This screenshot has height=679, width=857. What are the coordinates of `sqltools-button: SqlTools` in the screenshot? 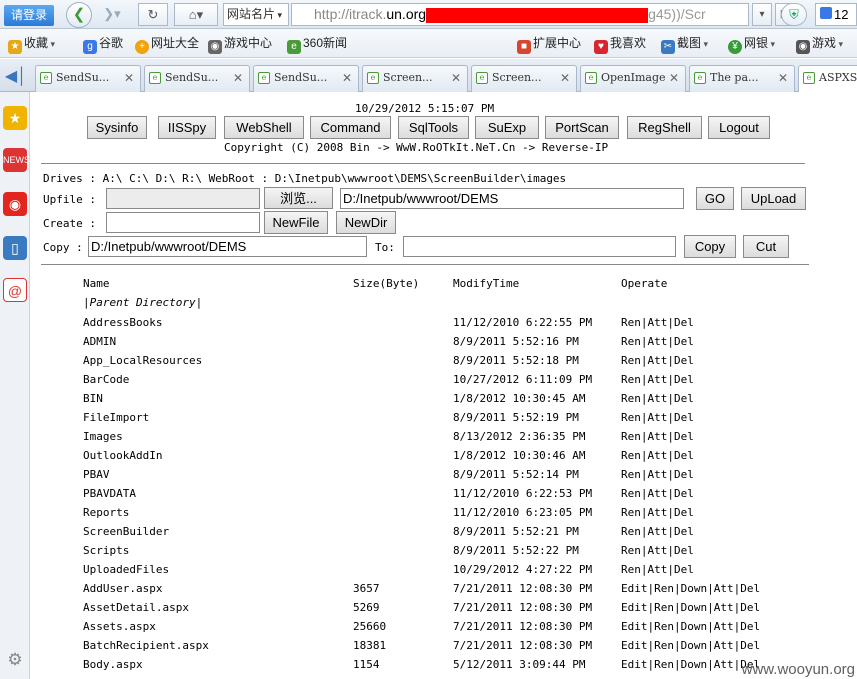 It's located at (433, 127).